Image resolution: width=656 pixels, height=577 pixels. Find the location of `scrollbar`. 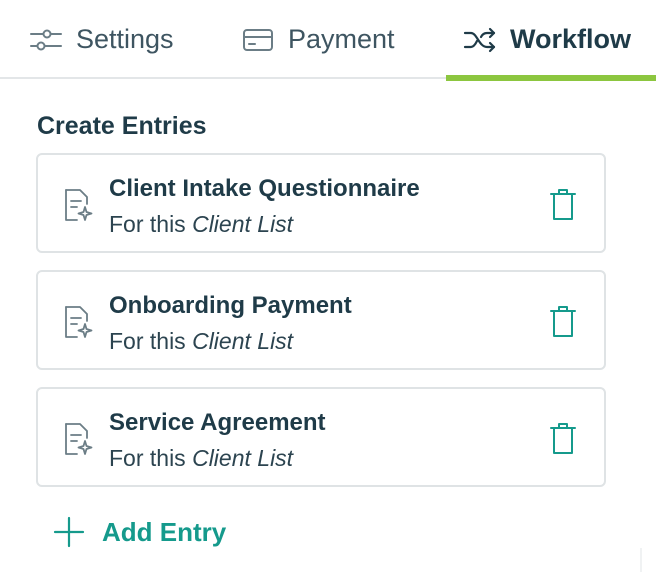

scrollbar is located at coordinates (641, 560).